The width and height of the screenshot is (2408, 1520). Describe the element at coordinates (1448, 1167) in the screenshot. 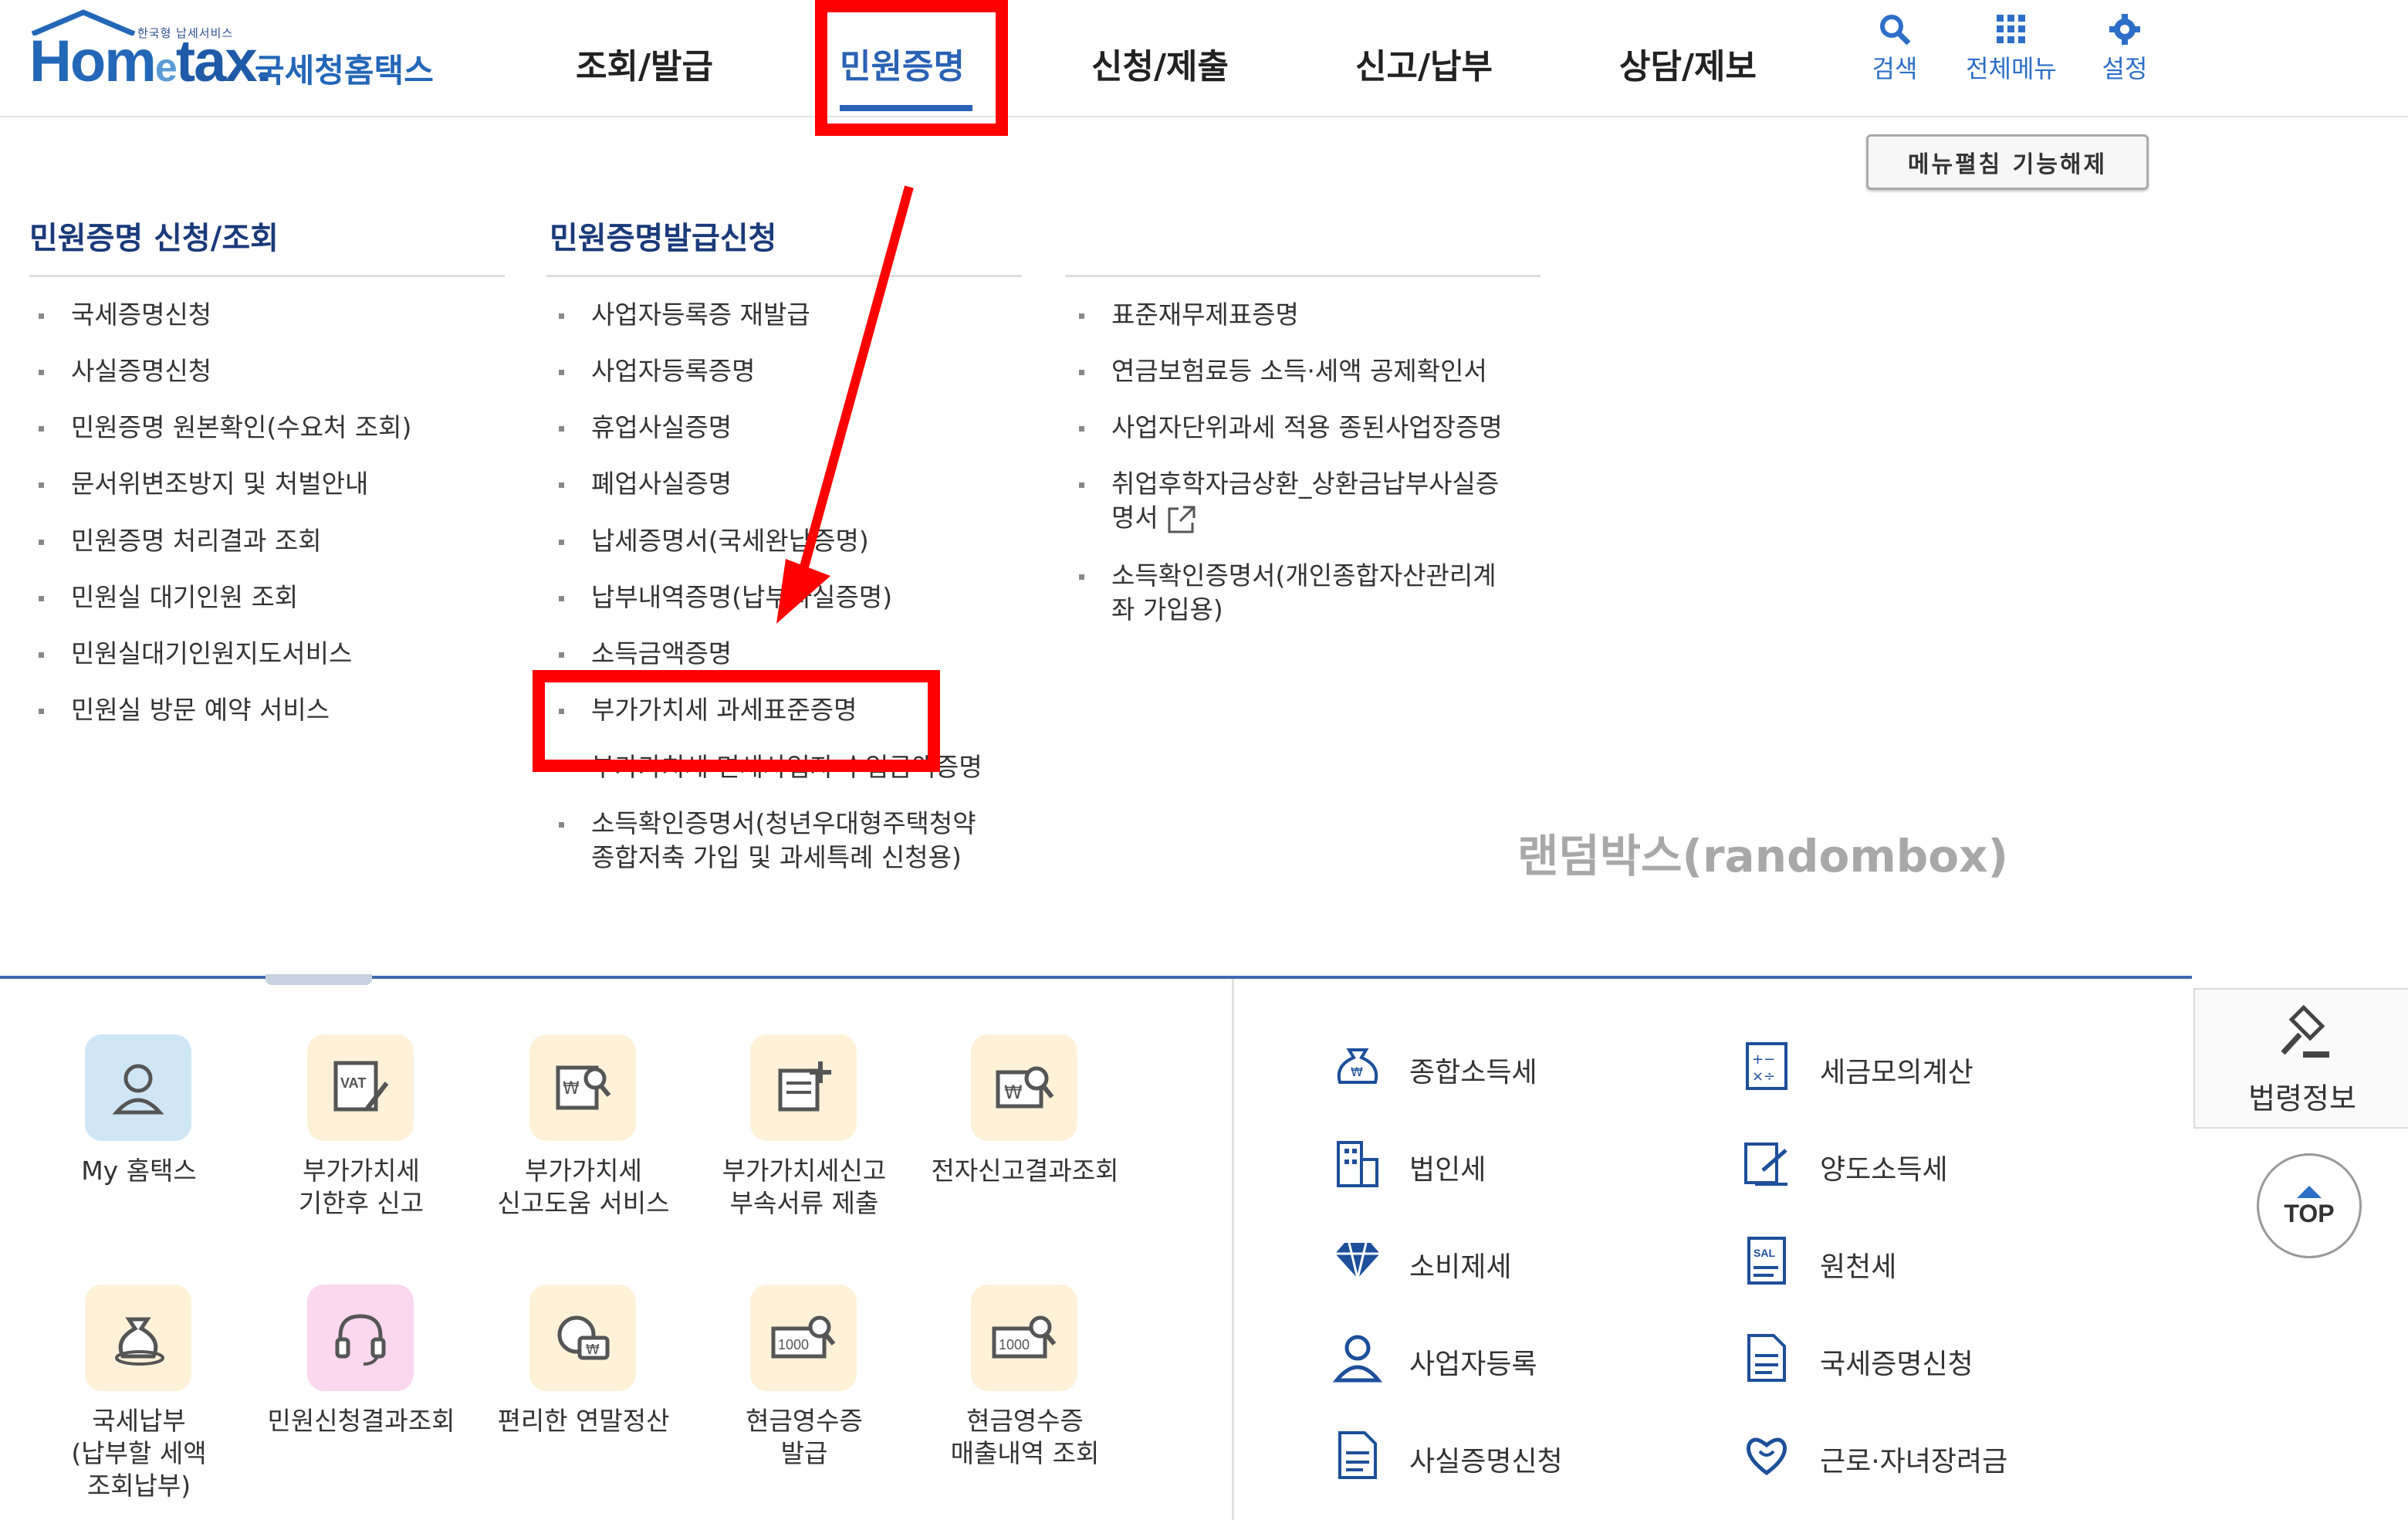

I see `tax-link-label: 법인세` at that location.